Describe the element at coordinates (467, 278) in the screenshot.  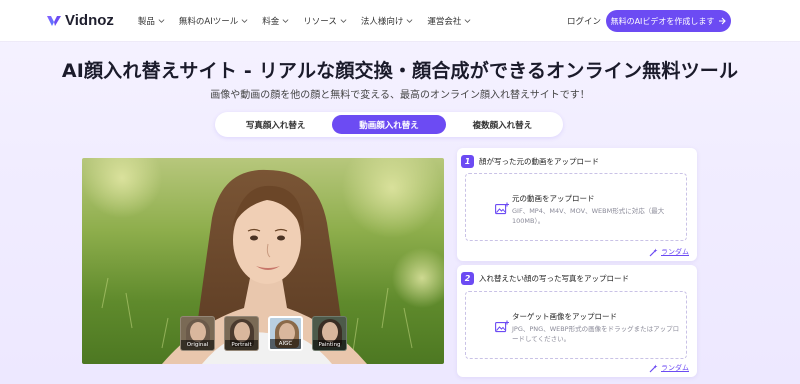
I see `step-number: 2` at that location.